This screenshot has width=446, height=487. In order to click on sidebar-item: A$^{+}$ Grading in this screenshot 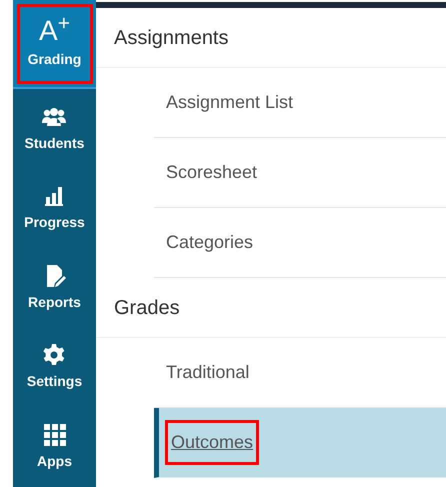, I will do `click(54, 45)`.